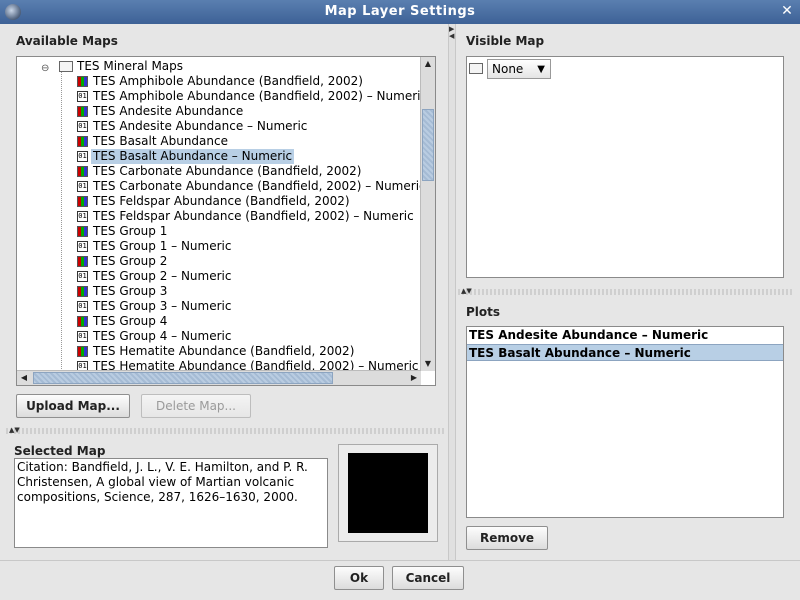 This screenshot has height=600, width=800. I want to click on vertical-scroll-thumb, so click(428, 145).